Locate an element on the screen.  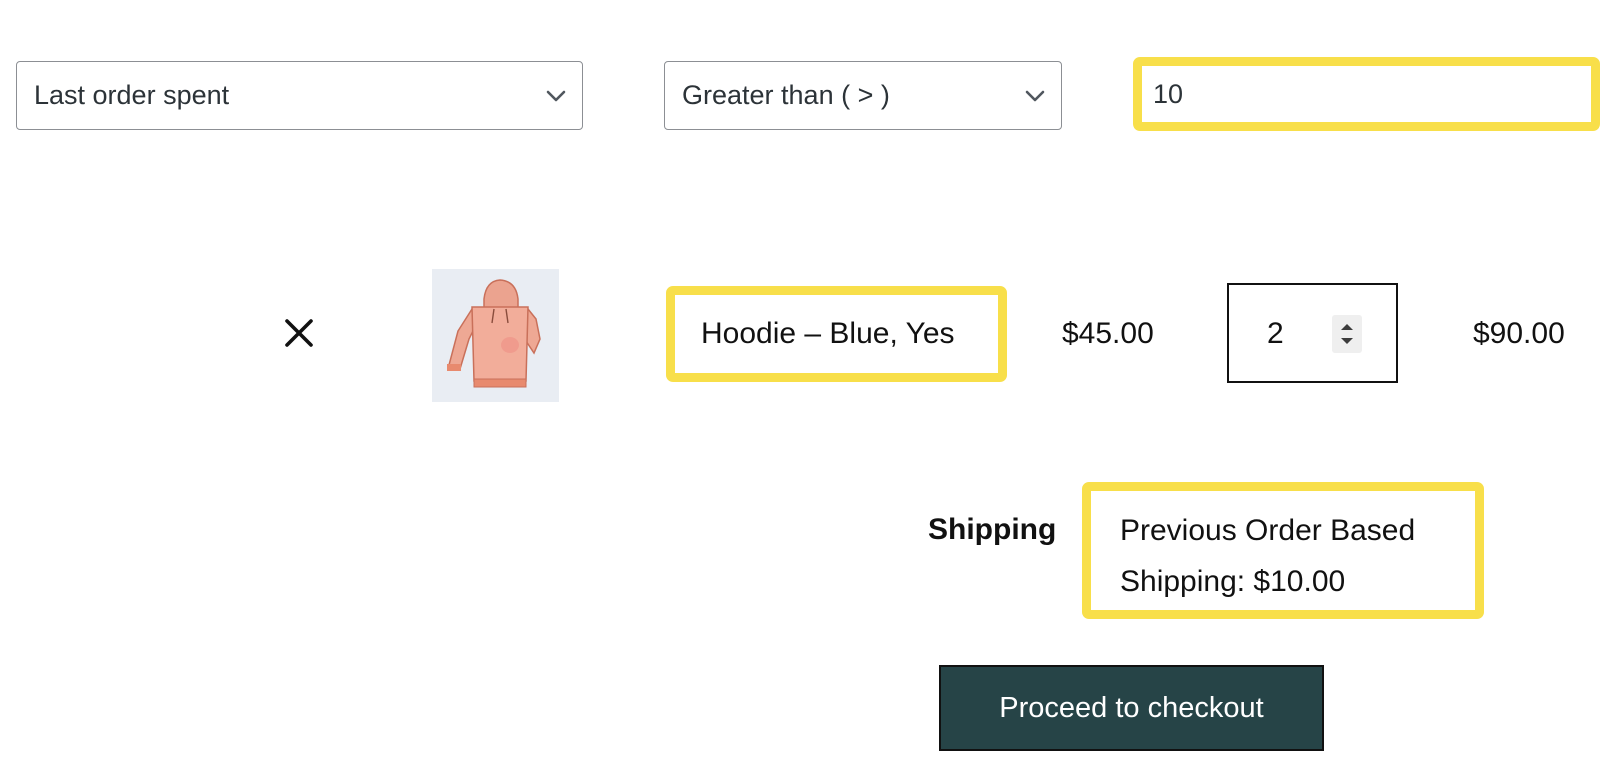
operator-select: Greater than ( > ) is located at coordinates (863, 95).